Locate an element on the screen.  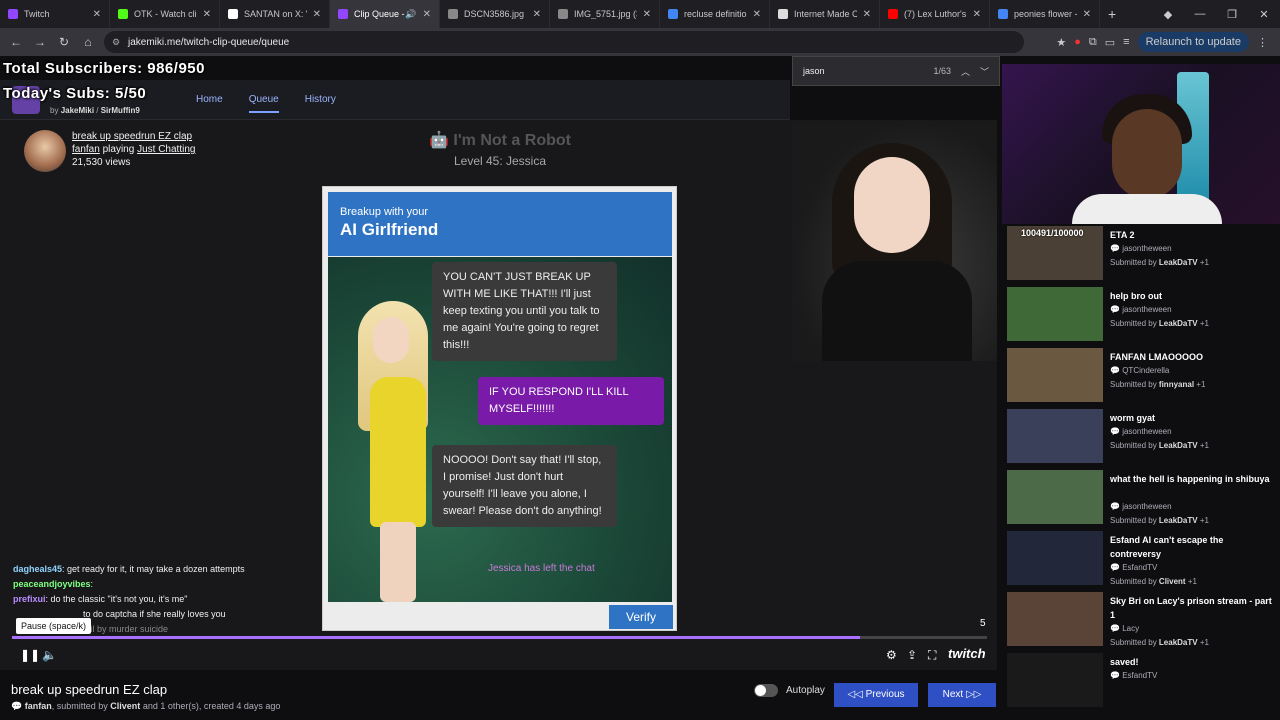
find-prev-icon: ︿ is located at coordinates (965, 71).